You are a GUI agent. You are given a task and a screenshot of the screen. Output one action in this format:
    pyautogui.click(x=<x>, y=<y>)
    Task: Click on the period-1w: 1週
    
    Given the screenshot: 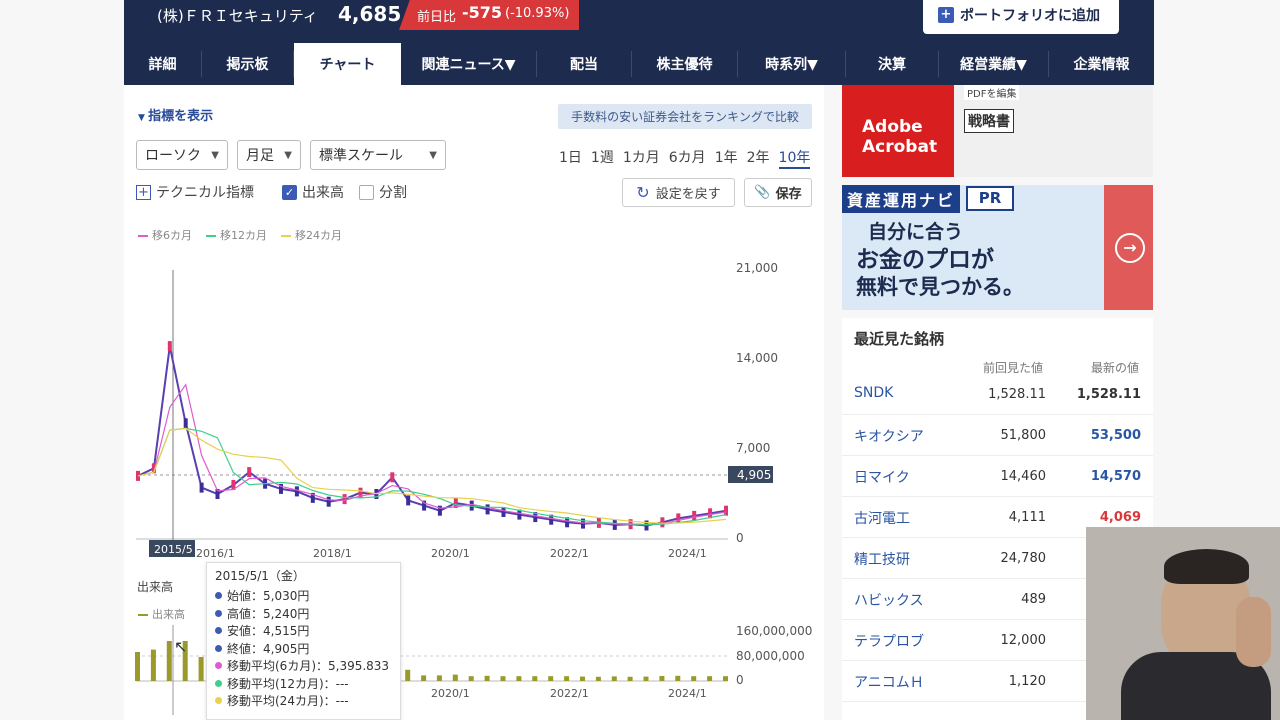 What is the action you would take?
    pyautogui.click(x=602, y=158)
    